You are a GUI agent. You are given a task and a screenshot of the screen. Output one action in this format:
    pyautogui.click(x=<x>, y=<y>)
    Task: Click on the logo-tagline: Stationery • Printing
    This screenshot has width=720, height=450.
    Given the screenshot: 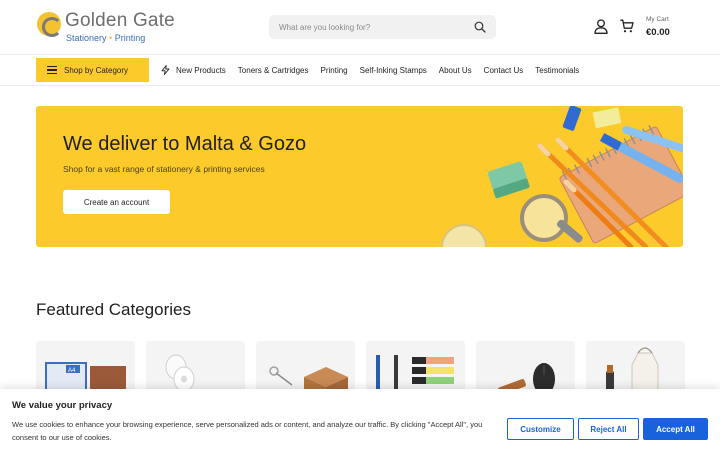 What is the action you would take?
    pyautogui.click(x=120, y=38)
    